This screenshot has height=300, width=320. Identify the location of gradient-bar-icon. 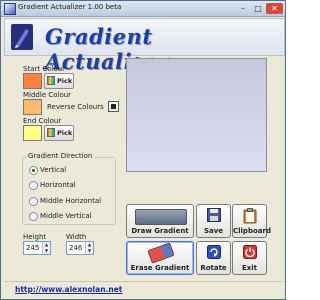
(161, 217).